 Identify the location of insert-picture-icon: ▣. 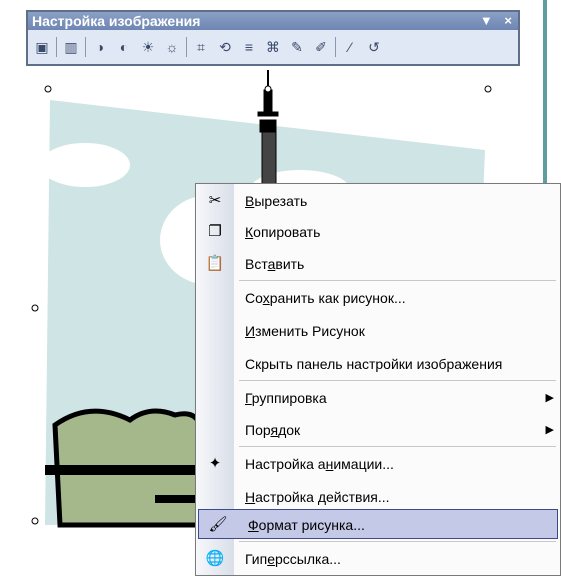
(42, 47).